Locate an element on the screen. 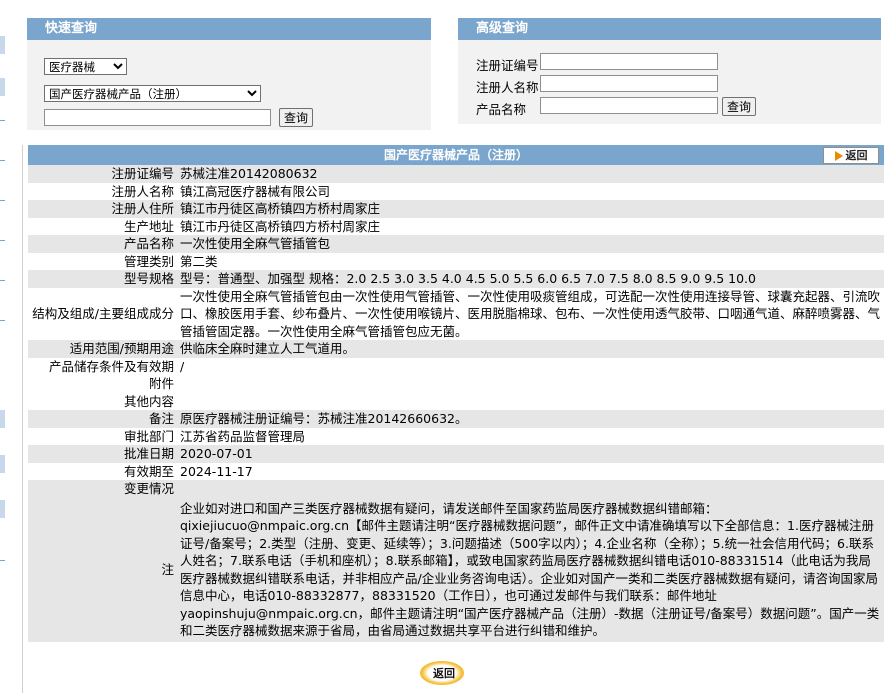 The width and height of the screenshot is (885, 693). back-button-top-label: 返回 is located at coordinates (856, 155).